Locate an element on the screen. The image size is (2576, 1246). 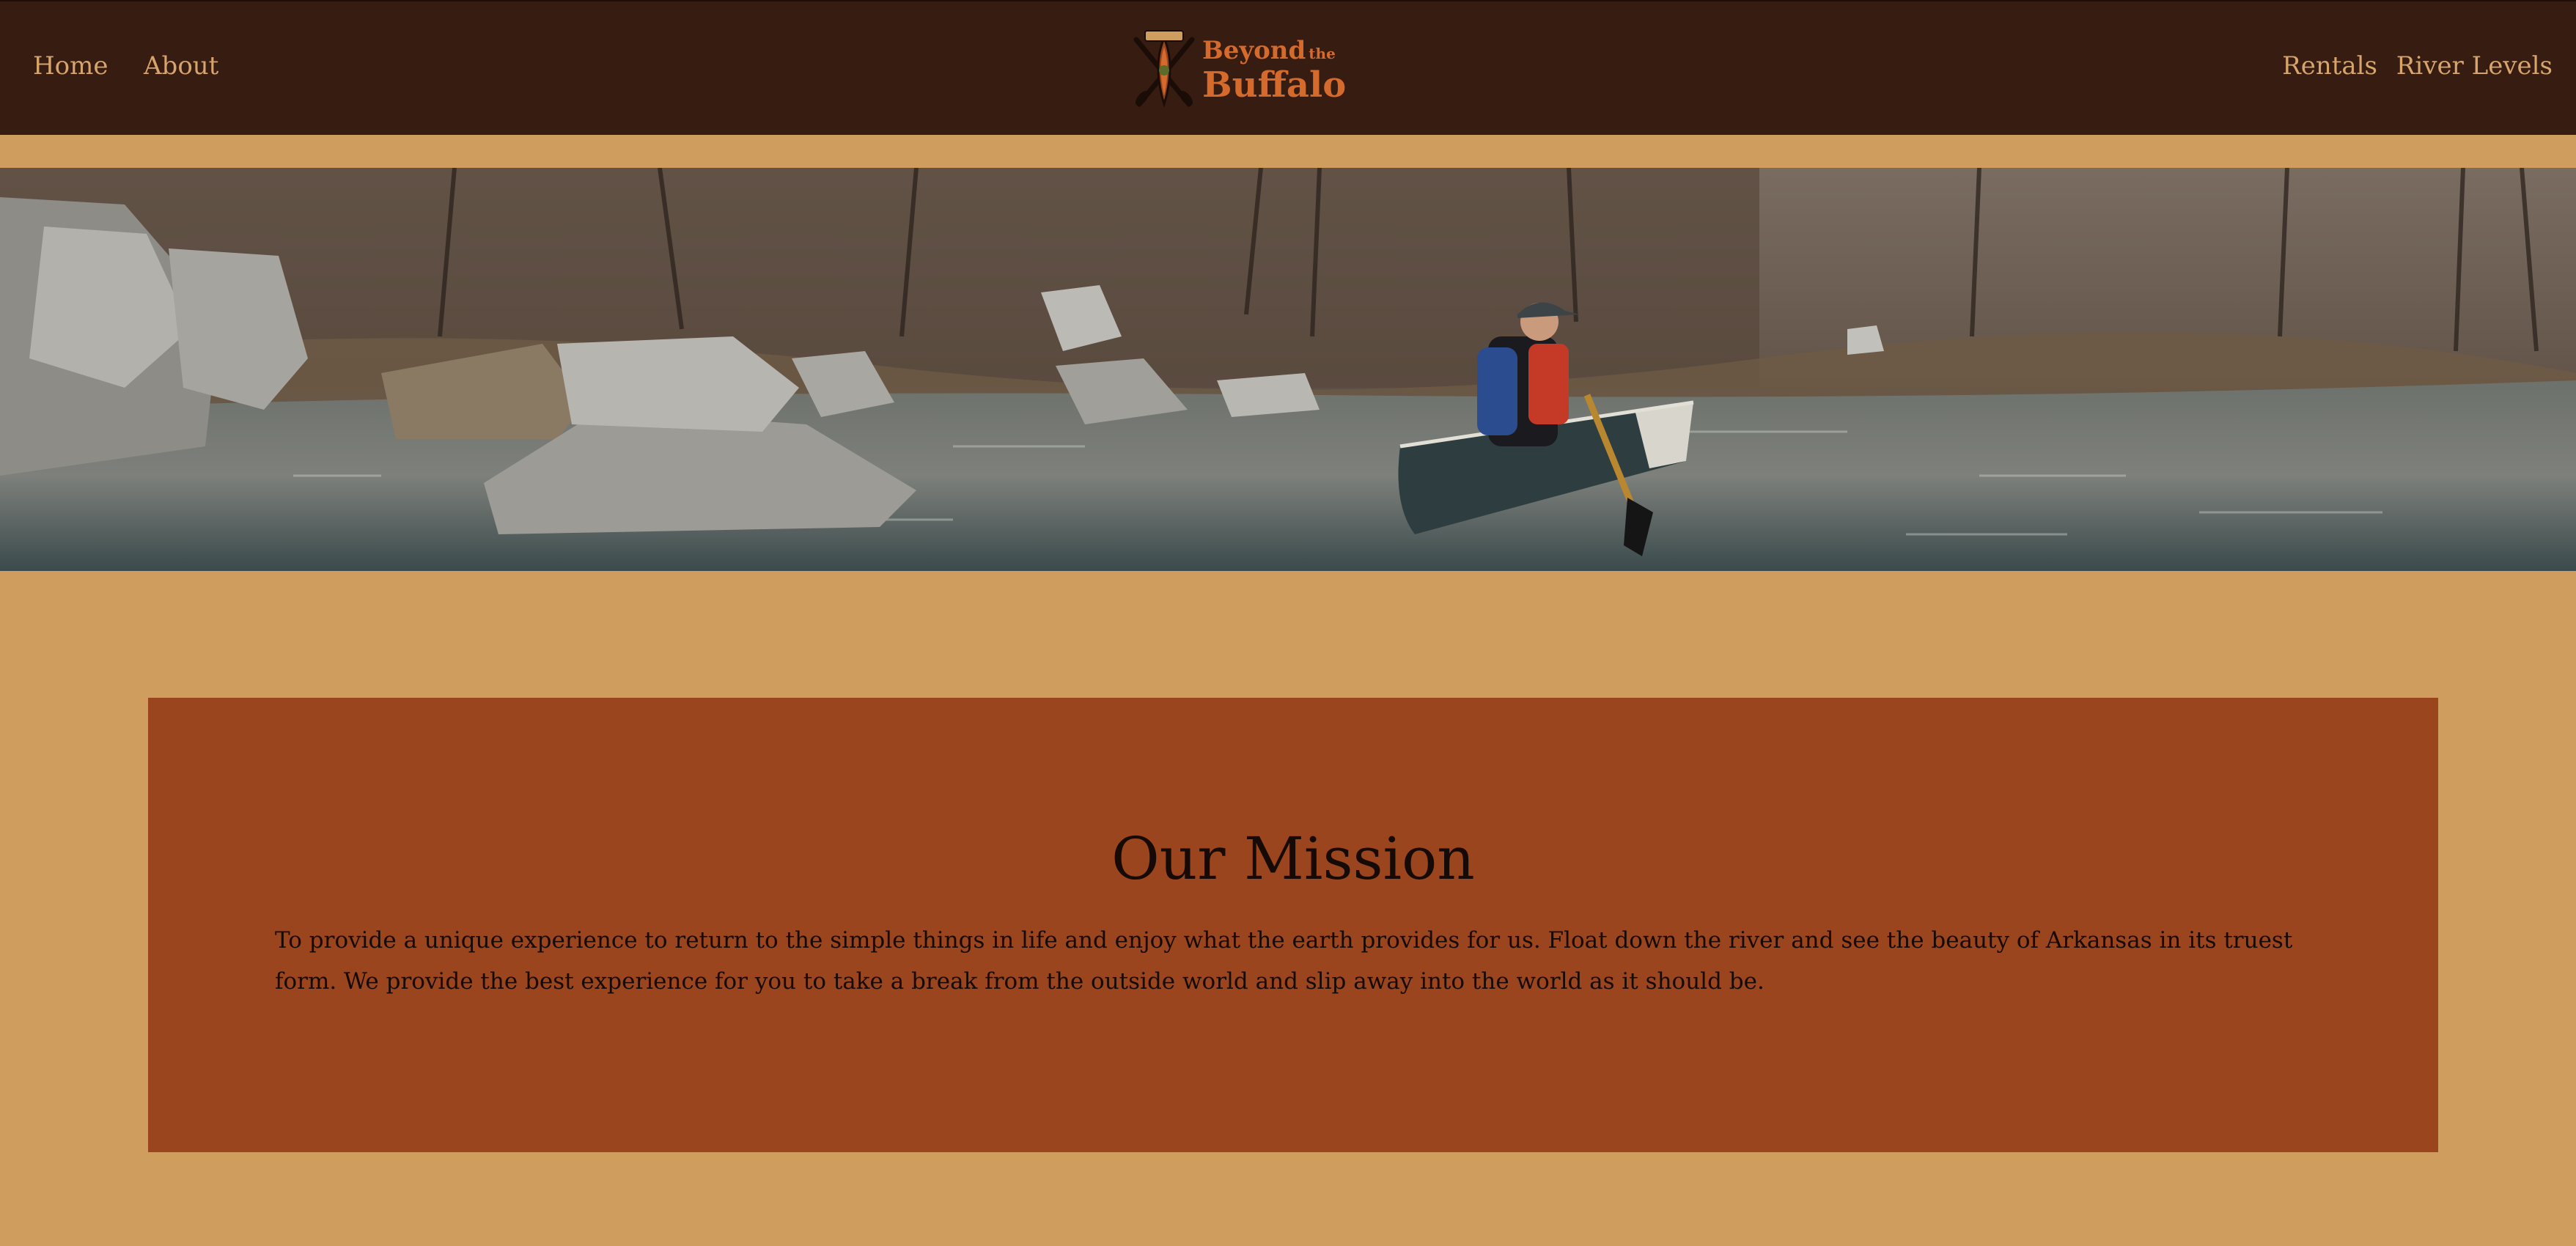
nav-about-link: About is located at coordinates (181, 66).